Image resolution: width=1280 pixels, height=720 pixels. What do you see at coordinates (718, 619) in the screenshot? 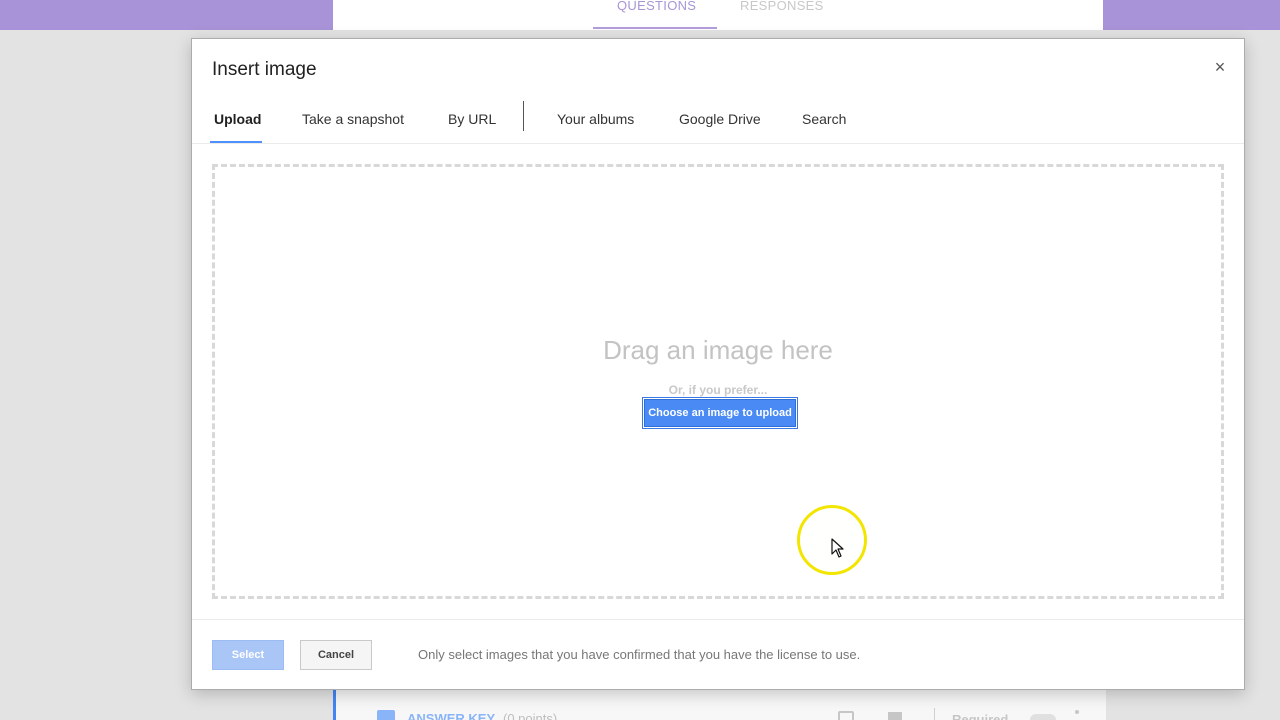
I see `footer-divider` at bounding box center [718, 619].